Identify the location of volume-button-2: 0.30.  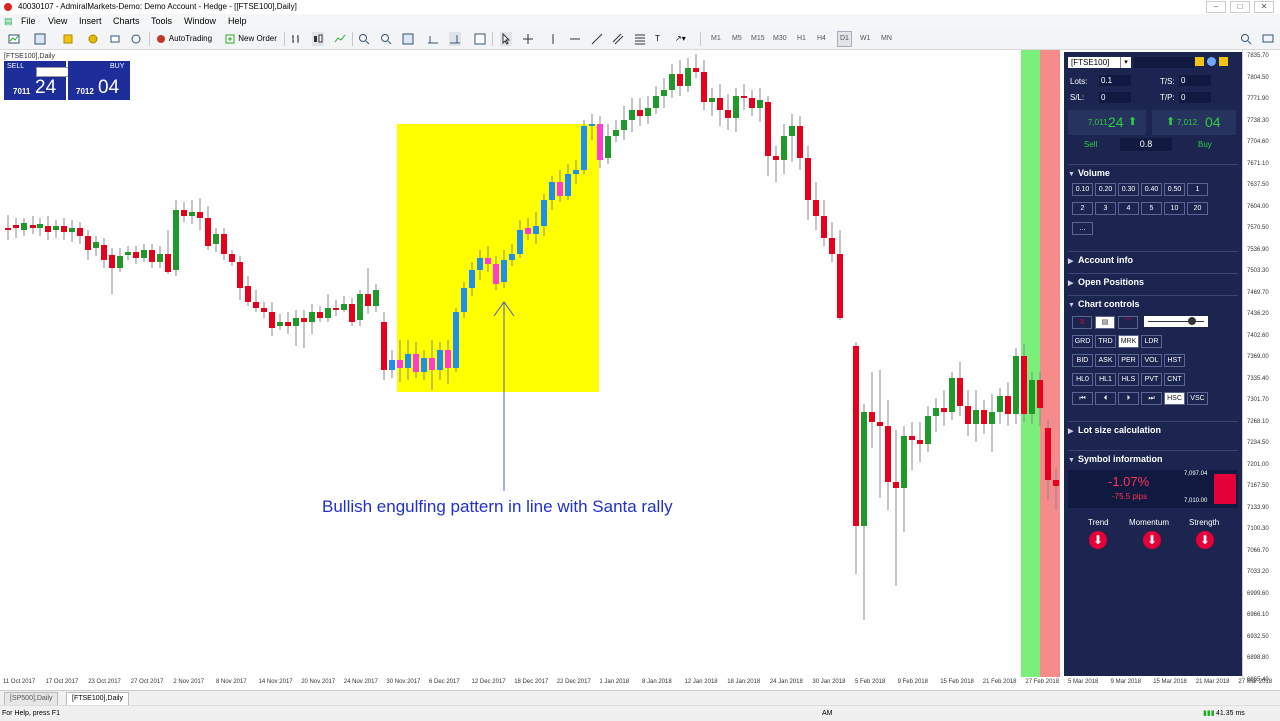
(1128, 189).